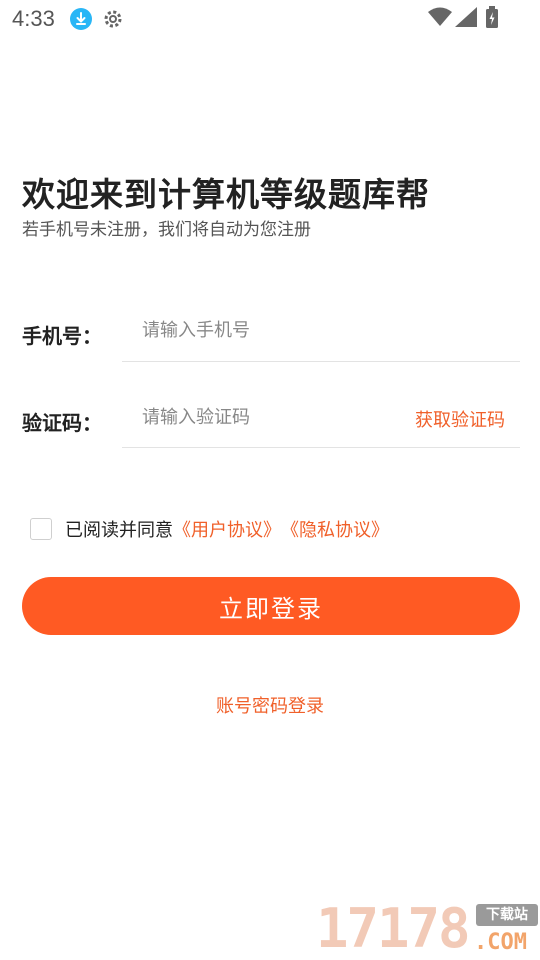  What do you see at coordinates (271, 606) in the screenshot?
I see `login-button: 立即登录` at bounding box center [271, 606].